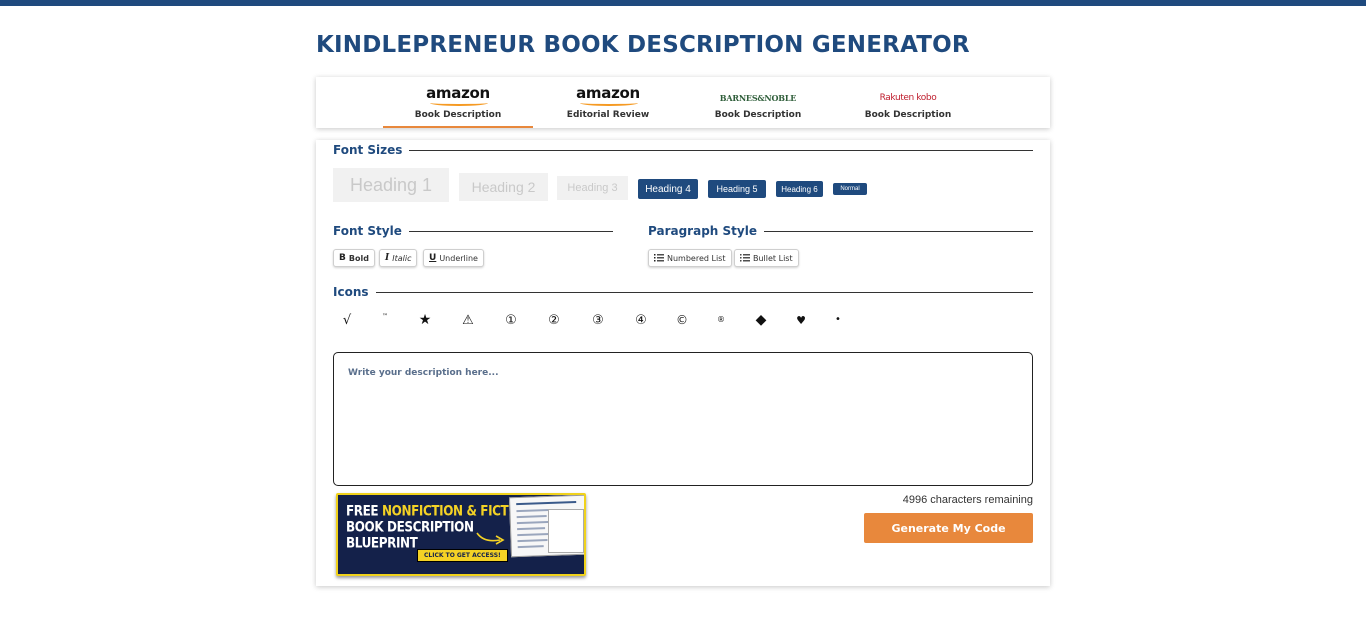 The width and height of the screenshot is (1366, 617). Describe the element at coordinates (425, 320) in the screenshot. I see `star-icon: ★` at that location.